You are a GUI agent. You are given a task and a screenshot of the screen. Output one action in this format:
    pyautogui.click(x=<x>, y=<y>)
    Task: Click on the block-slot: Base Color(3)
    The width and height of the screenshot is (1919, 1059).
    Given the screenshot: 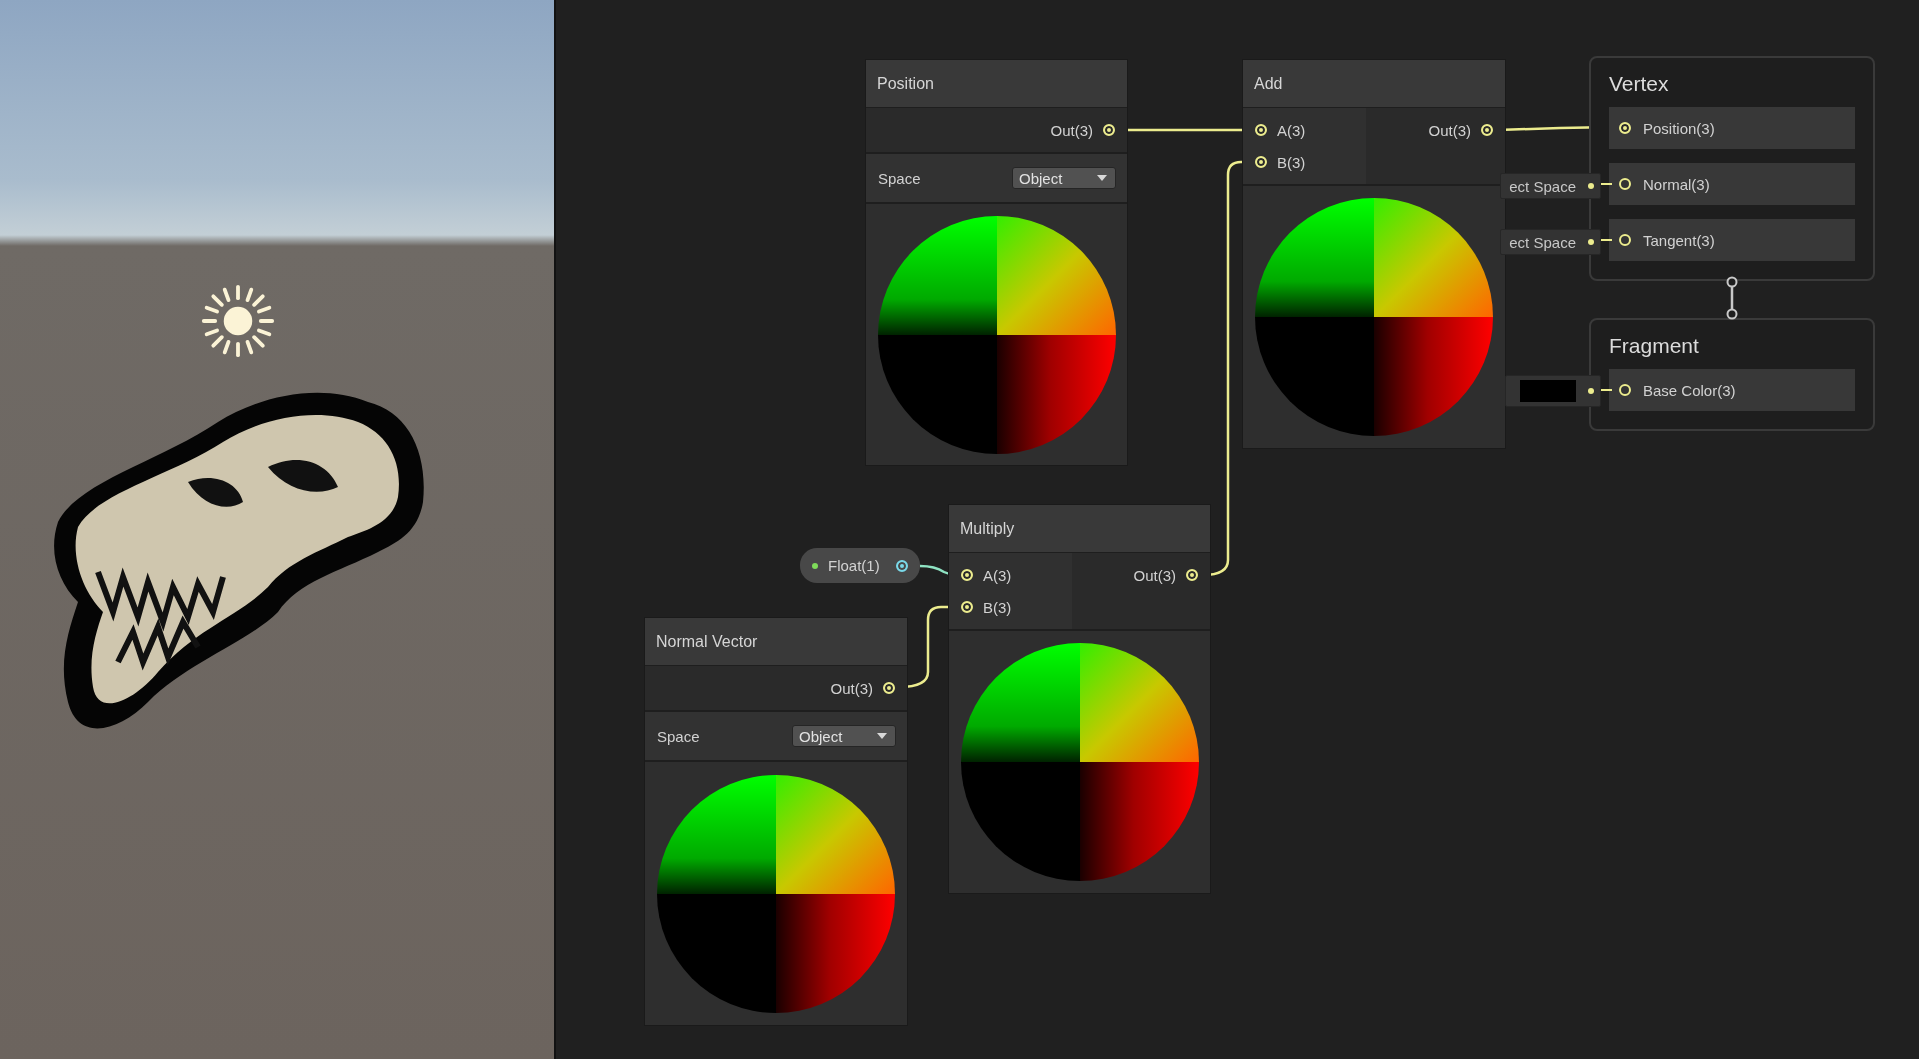 What is the action you would take?
    pyautogui.click(x=1732, y=390)
    